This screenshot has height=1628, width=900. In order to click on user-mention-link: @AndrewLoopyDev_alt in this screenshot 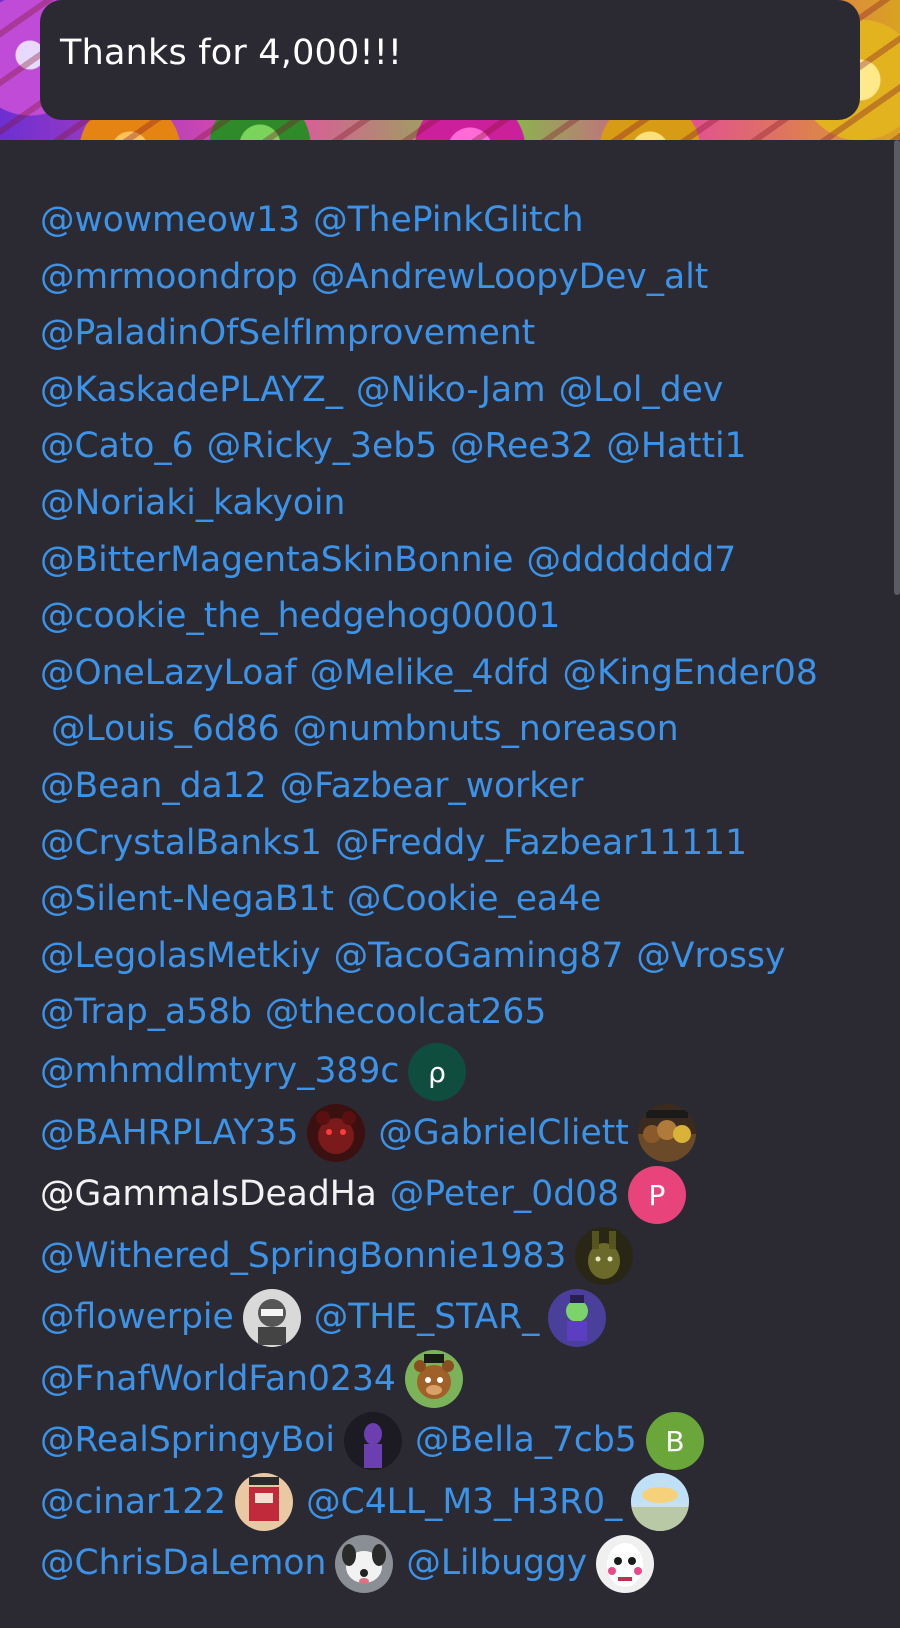, I will do `click(510, 277)`.